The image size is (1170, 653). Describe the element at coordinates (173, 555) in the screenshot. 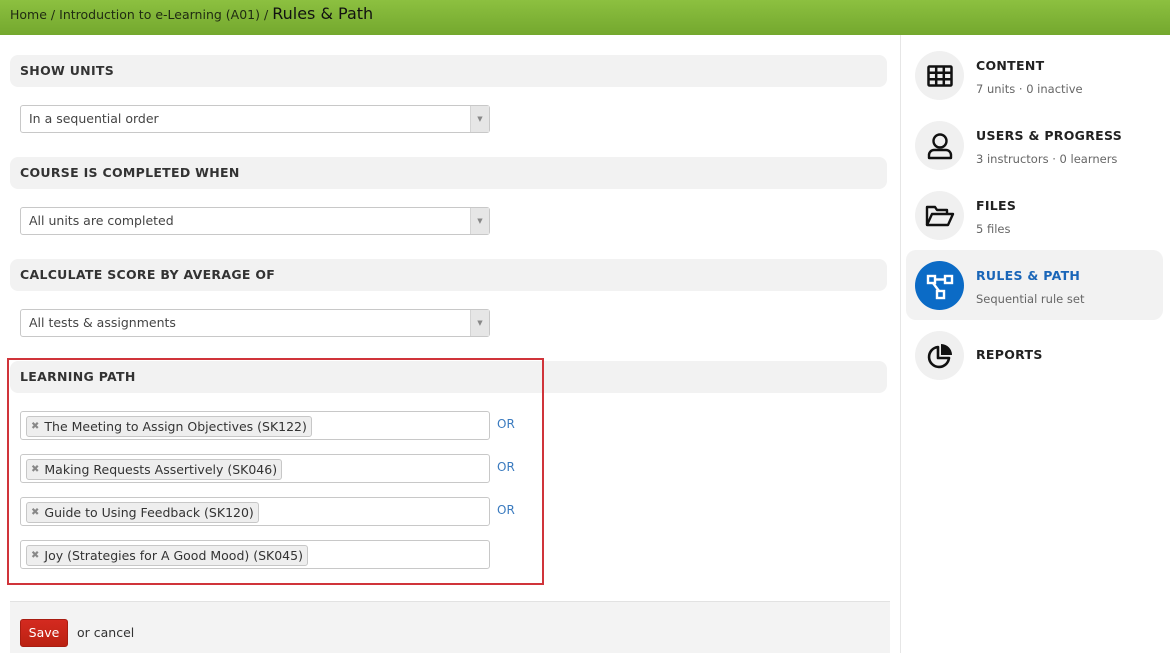

I see `unit-tag-label: Joy (Strategies for A Good Mood) (SK045)` at that location.